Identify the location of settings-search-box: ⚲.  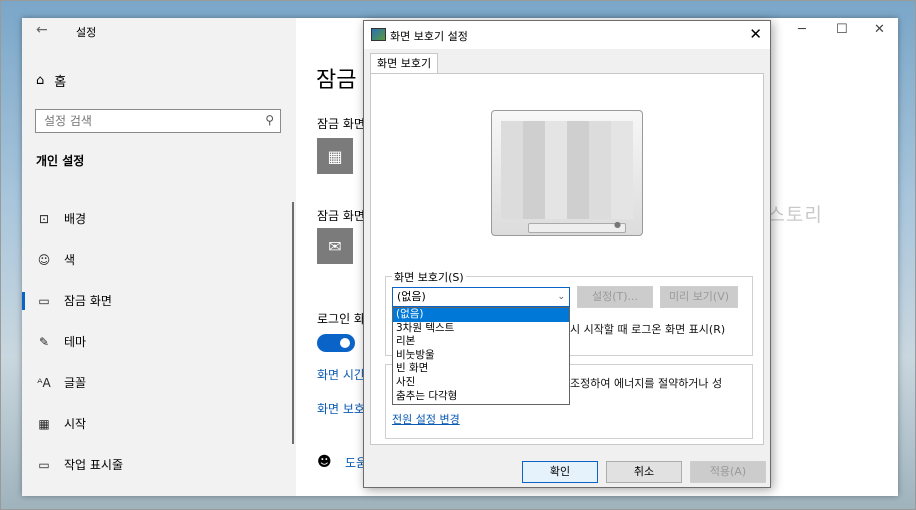
(158, 121).